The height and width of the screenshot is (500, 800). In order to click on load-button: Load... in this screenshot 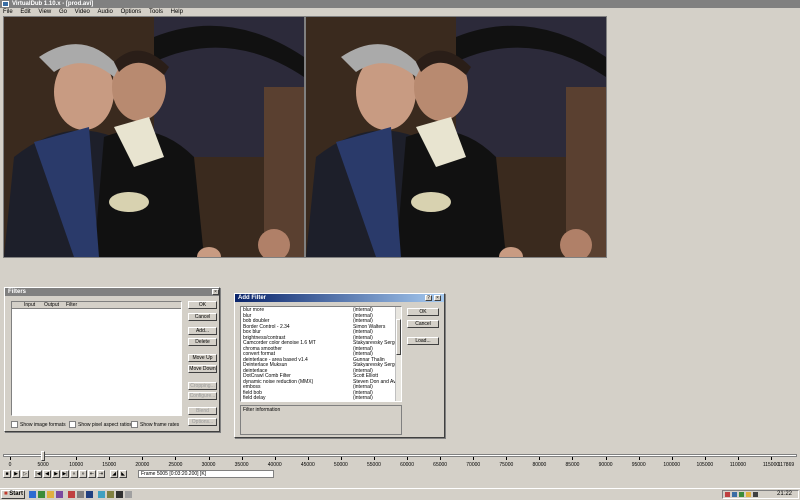, I will do `click(423, 341)`.